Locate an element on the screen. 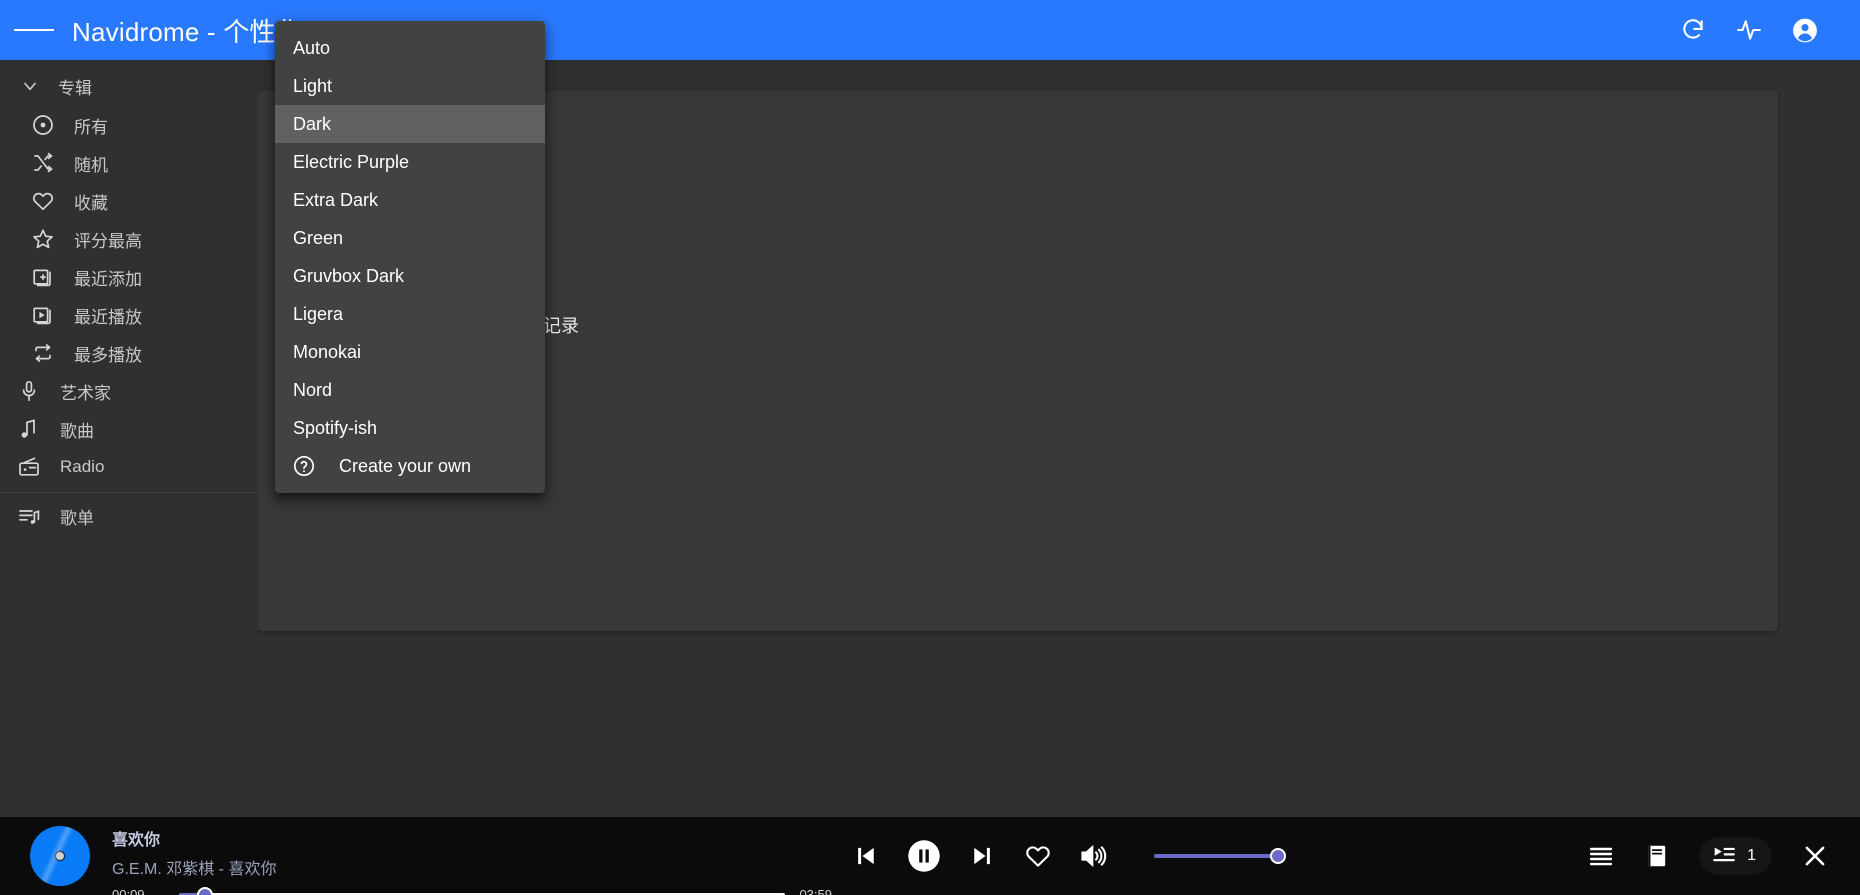  close-icon is located at coordinates (1815, 856).